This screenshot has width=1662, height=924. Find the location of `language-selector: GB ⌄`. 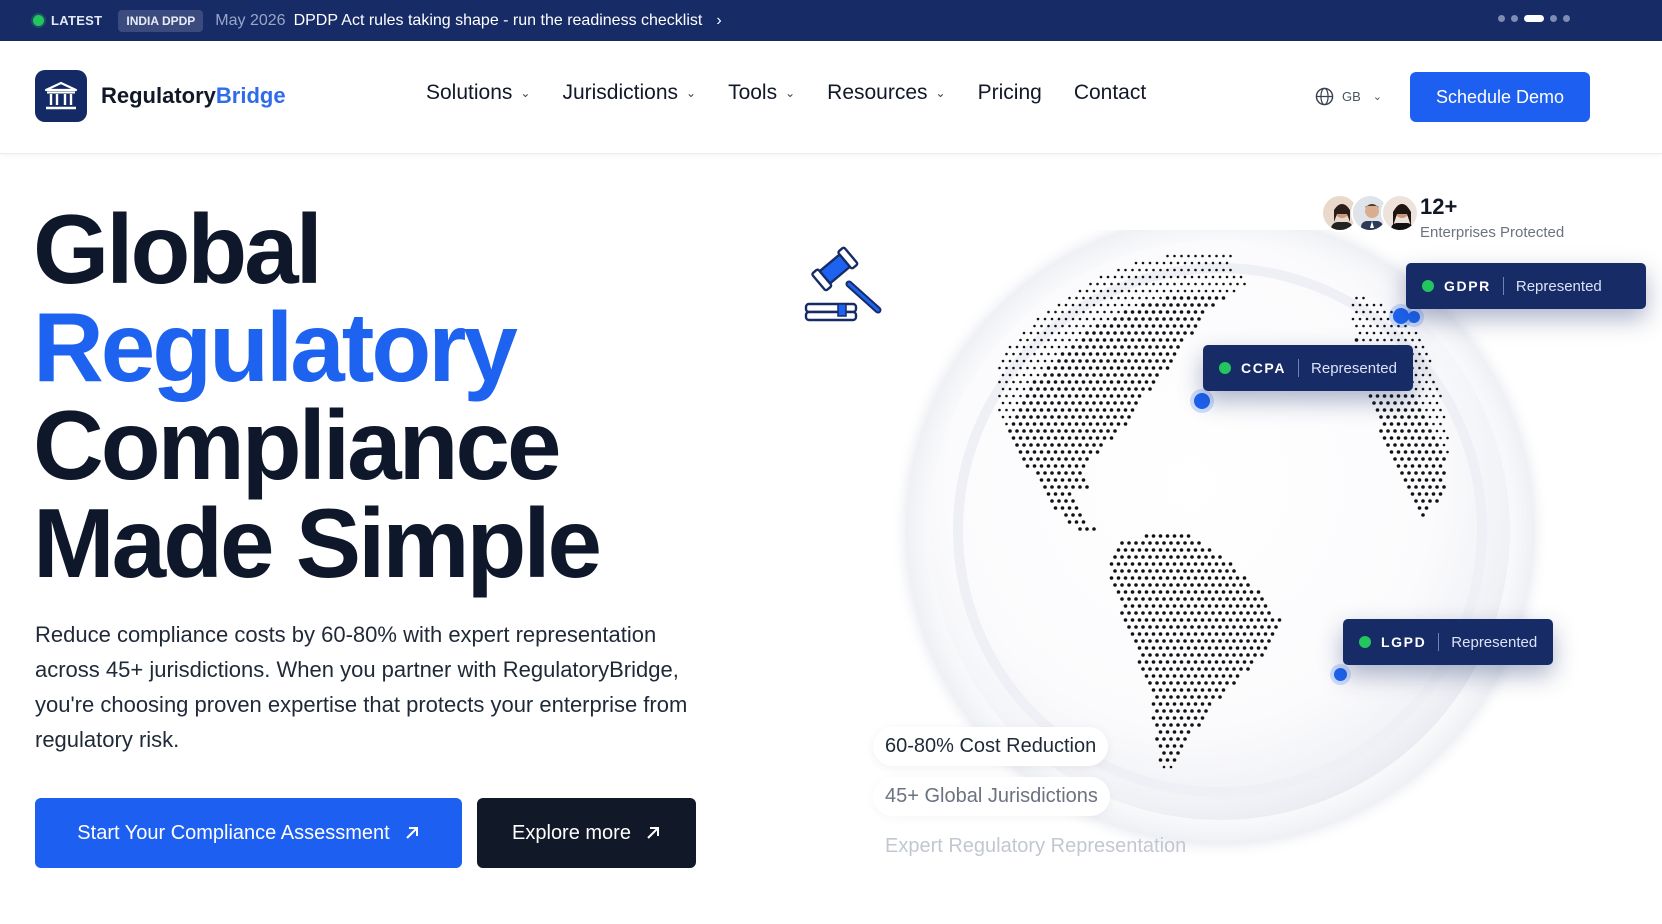

language-selector: GB ⌄ is located at coordinates (1348, 96).